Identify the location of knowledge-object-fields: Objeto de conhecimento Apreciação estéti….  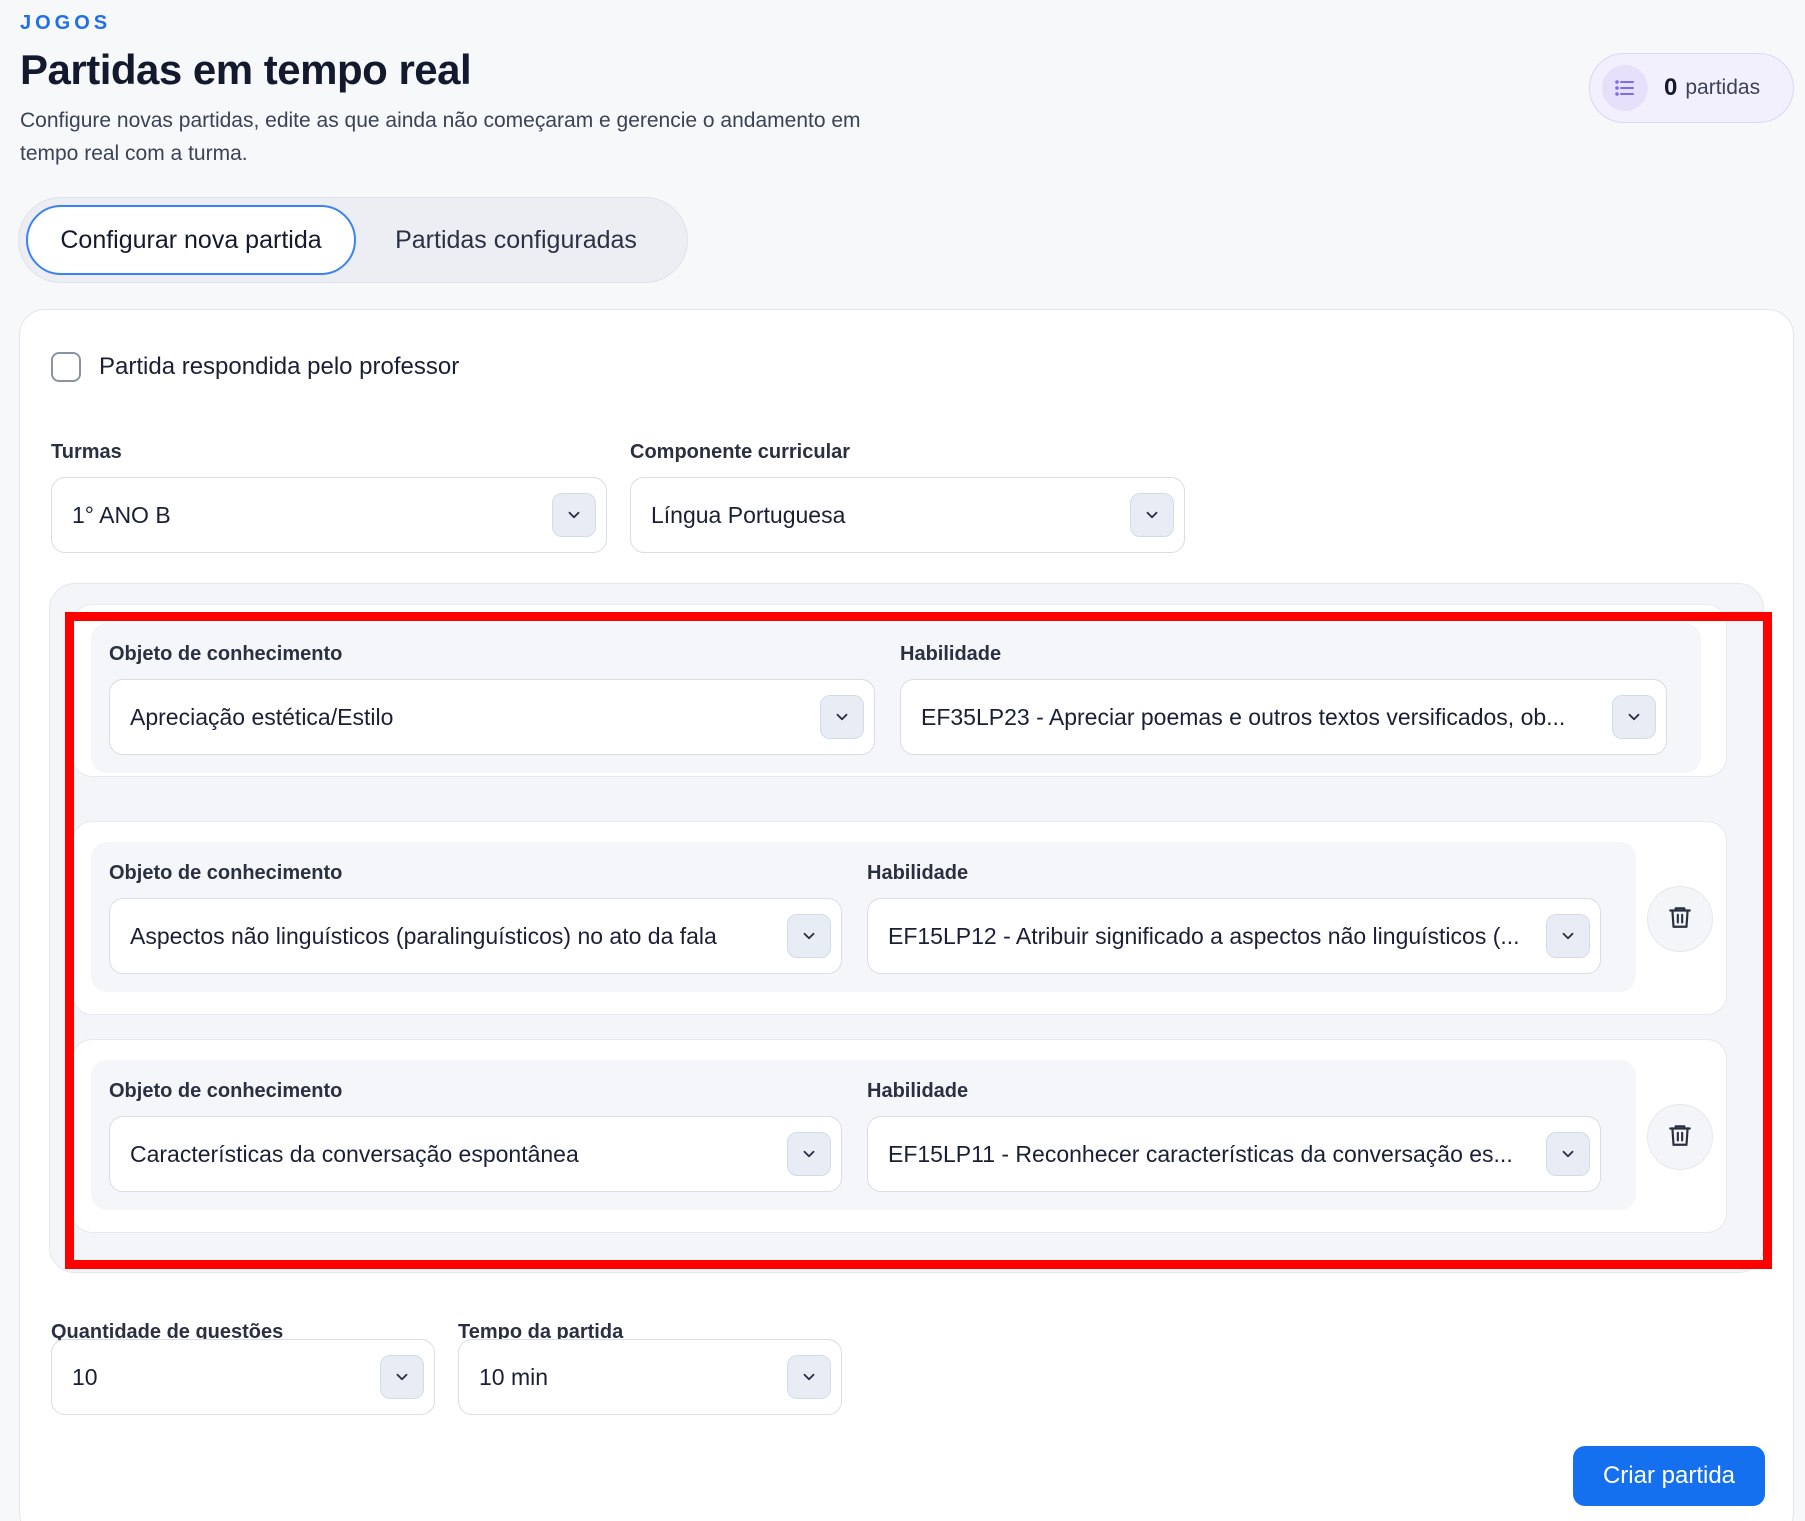
(896, 698).